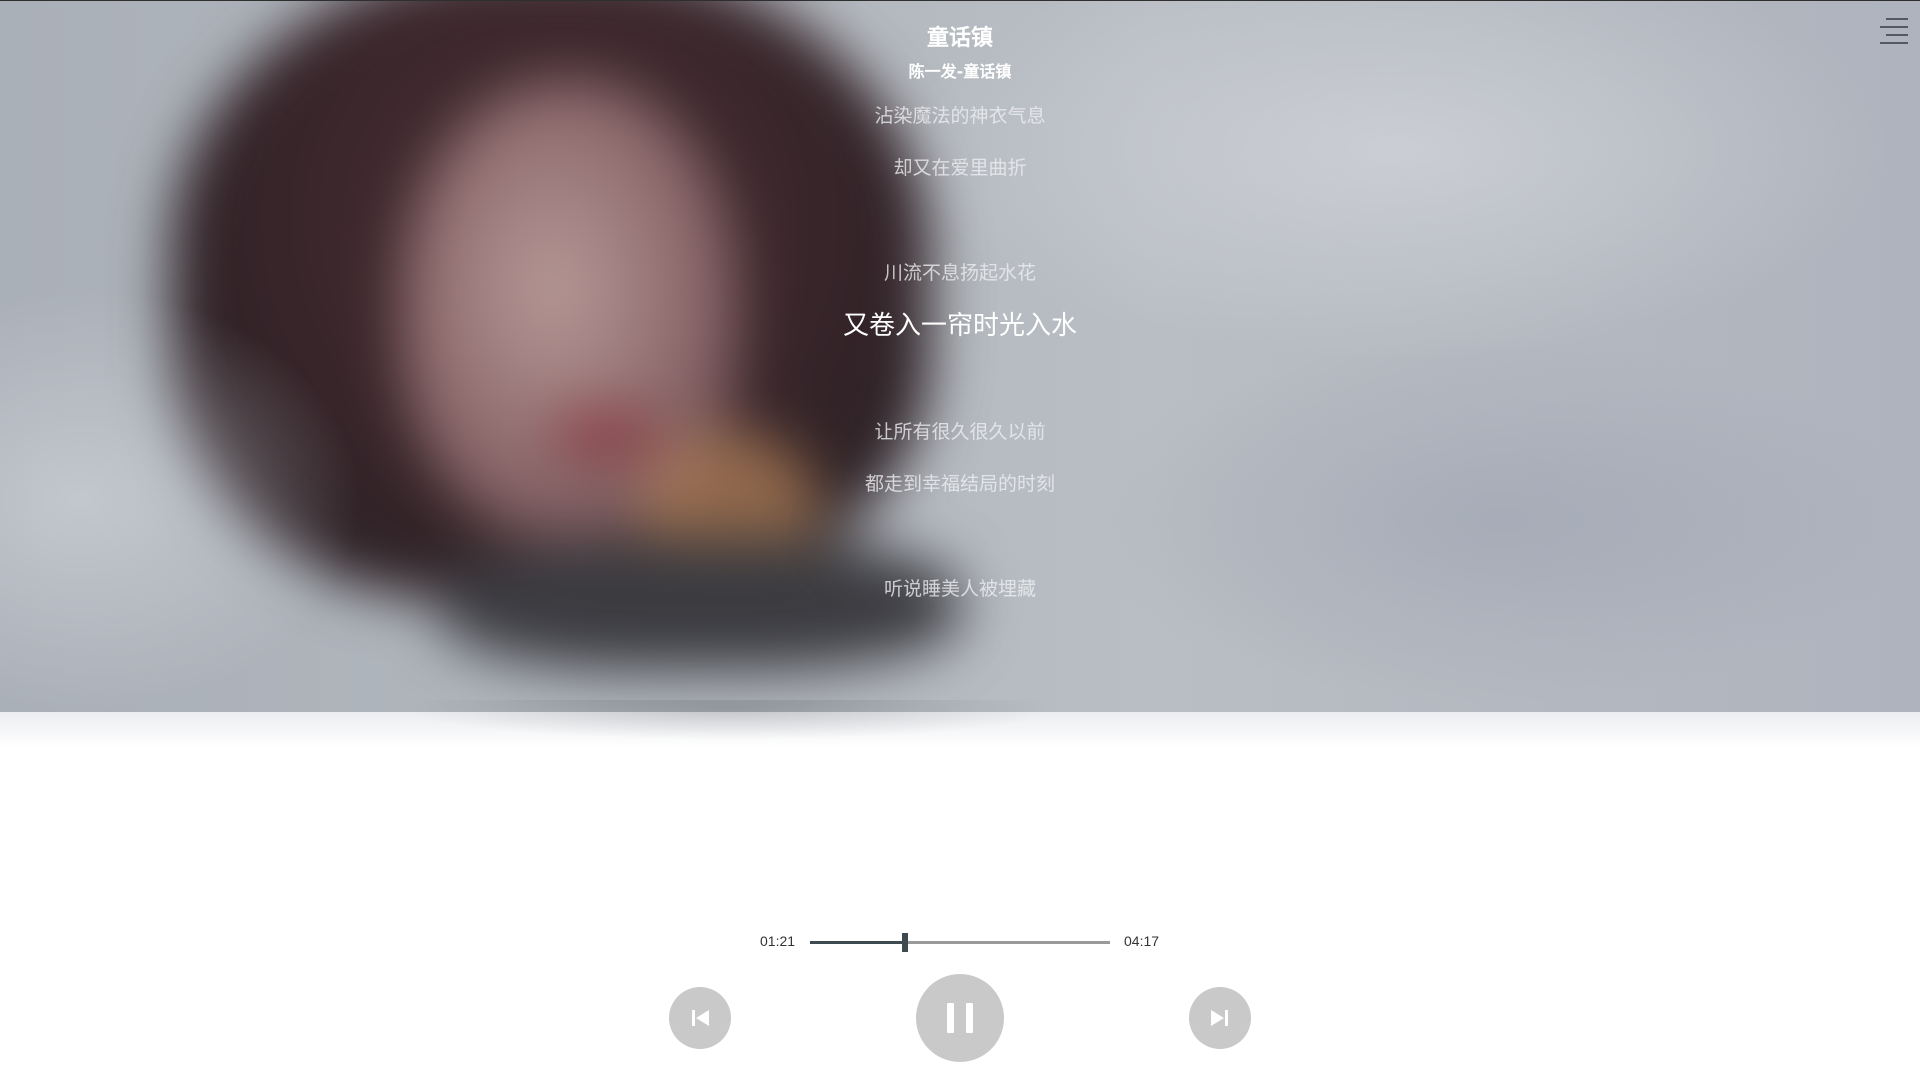  What do you see at coordinates (959, 484) in the screenshot?
I see `lyric-line: 都走到幸福结局的时刻` at bounding box center [959, 484].